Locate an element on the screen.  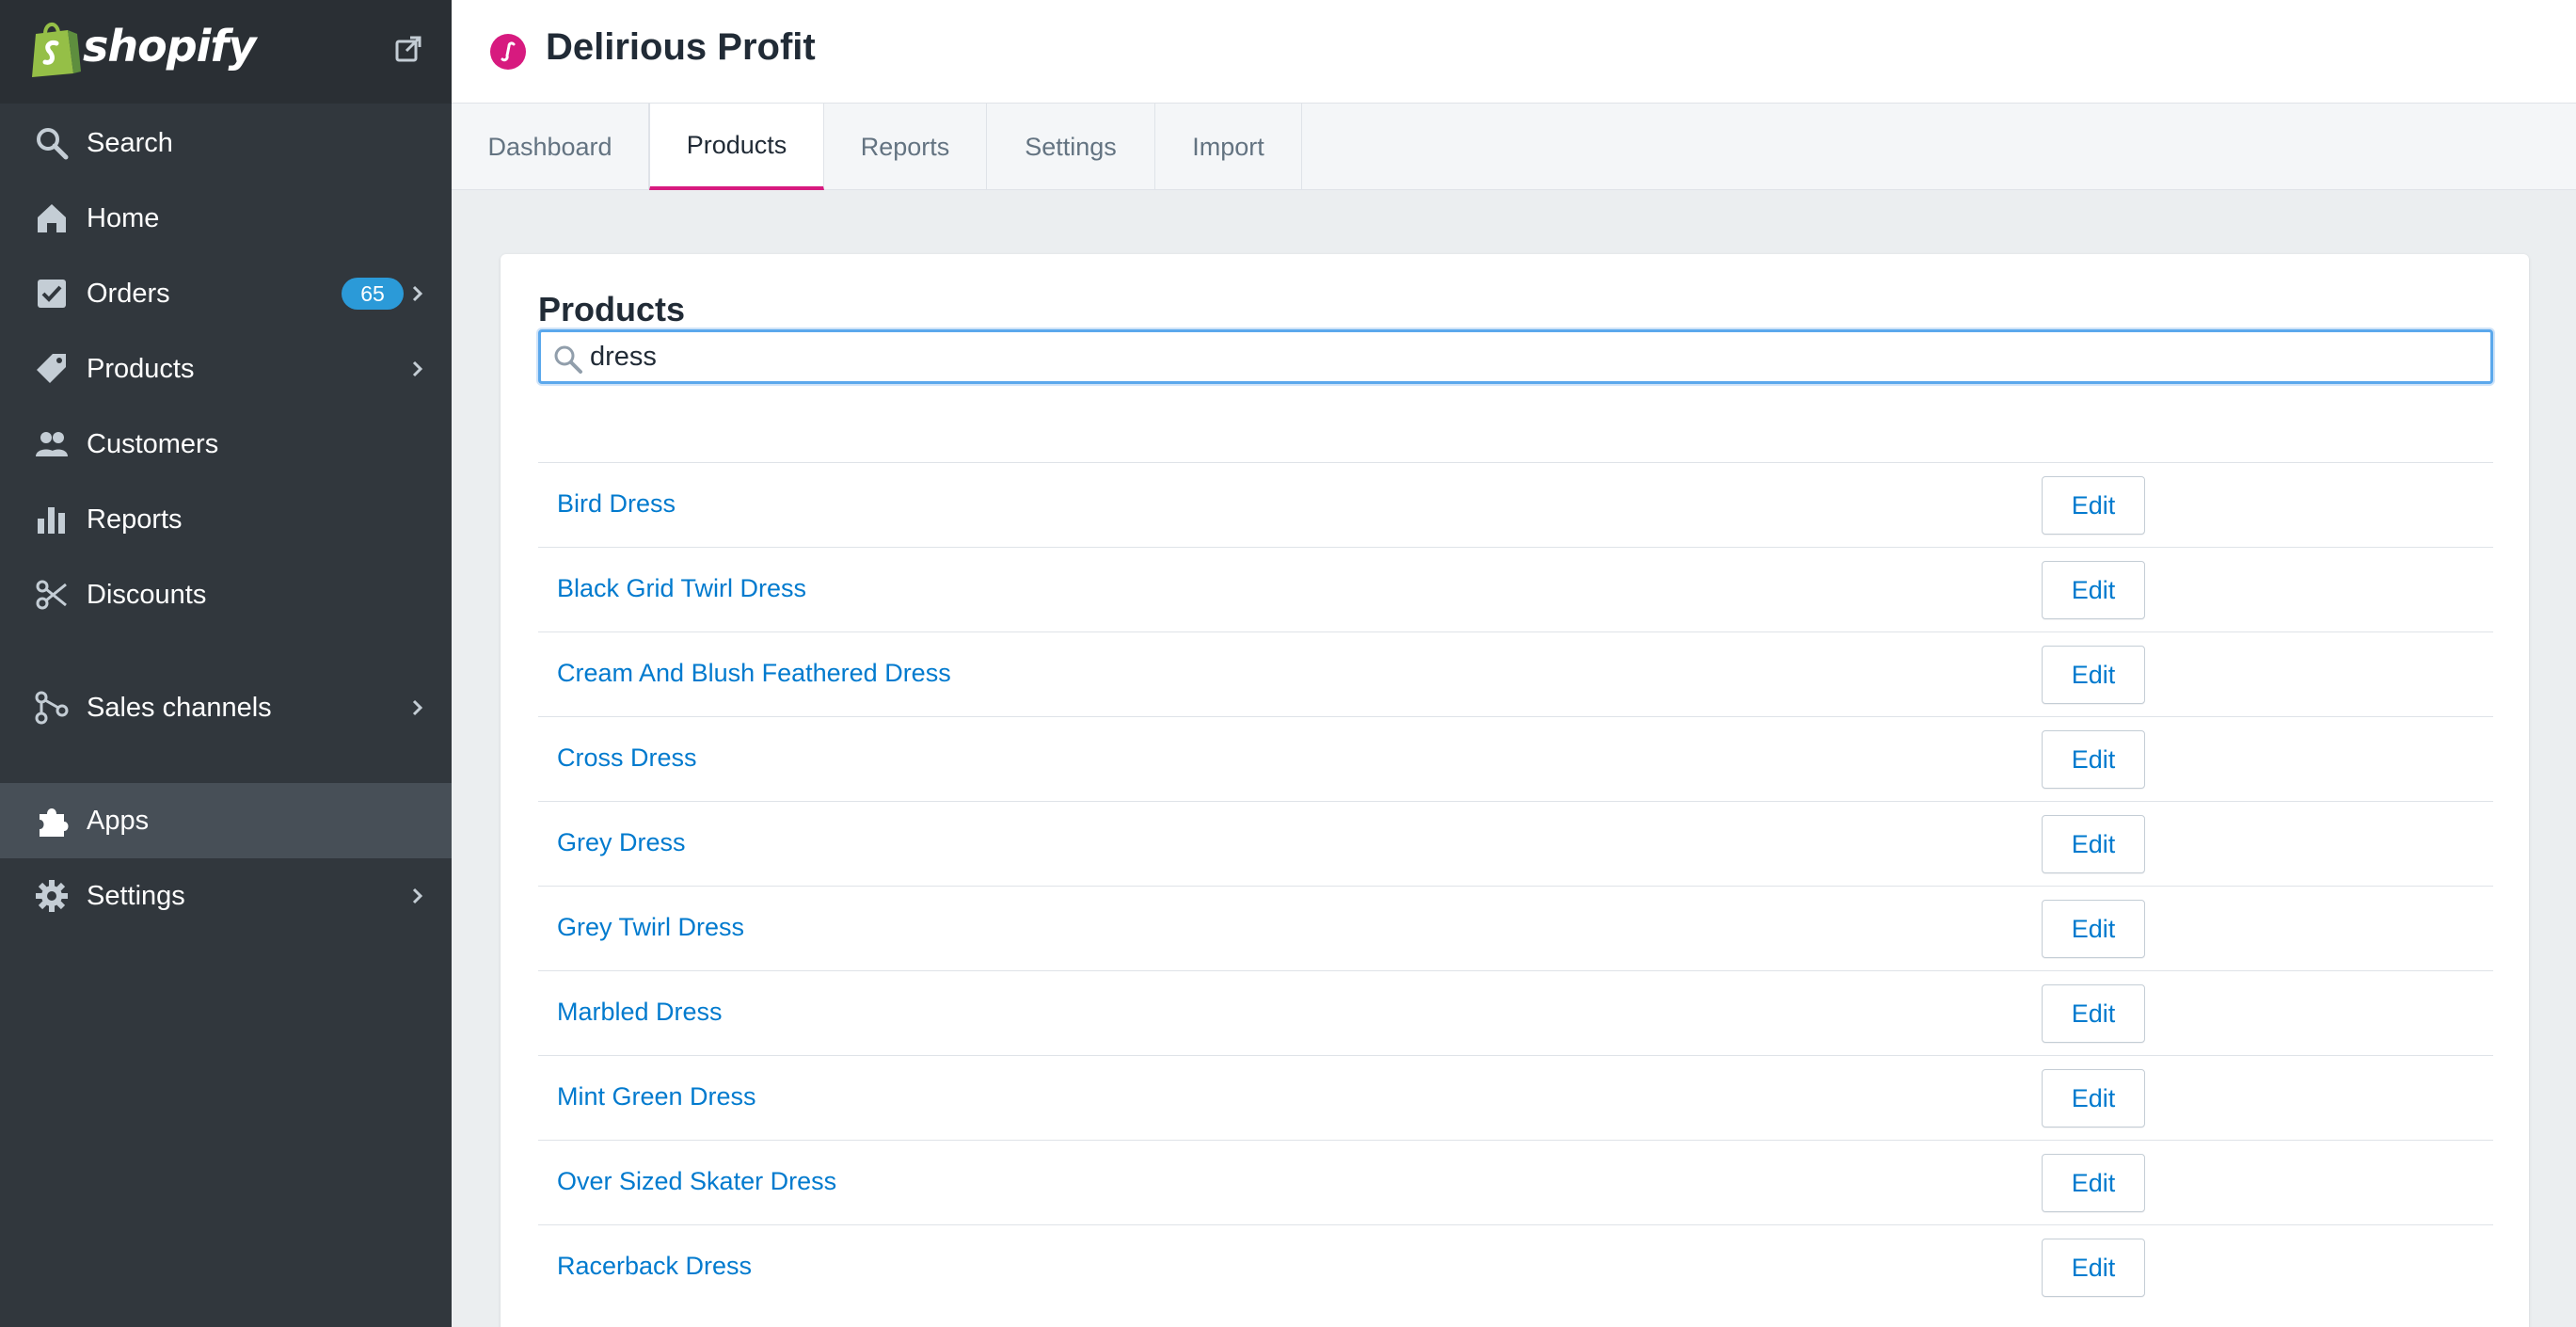
table-row: Over Sized Skater Dress Edit is located at coordinates (1515, 1182).